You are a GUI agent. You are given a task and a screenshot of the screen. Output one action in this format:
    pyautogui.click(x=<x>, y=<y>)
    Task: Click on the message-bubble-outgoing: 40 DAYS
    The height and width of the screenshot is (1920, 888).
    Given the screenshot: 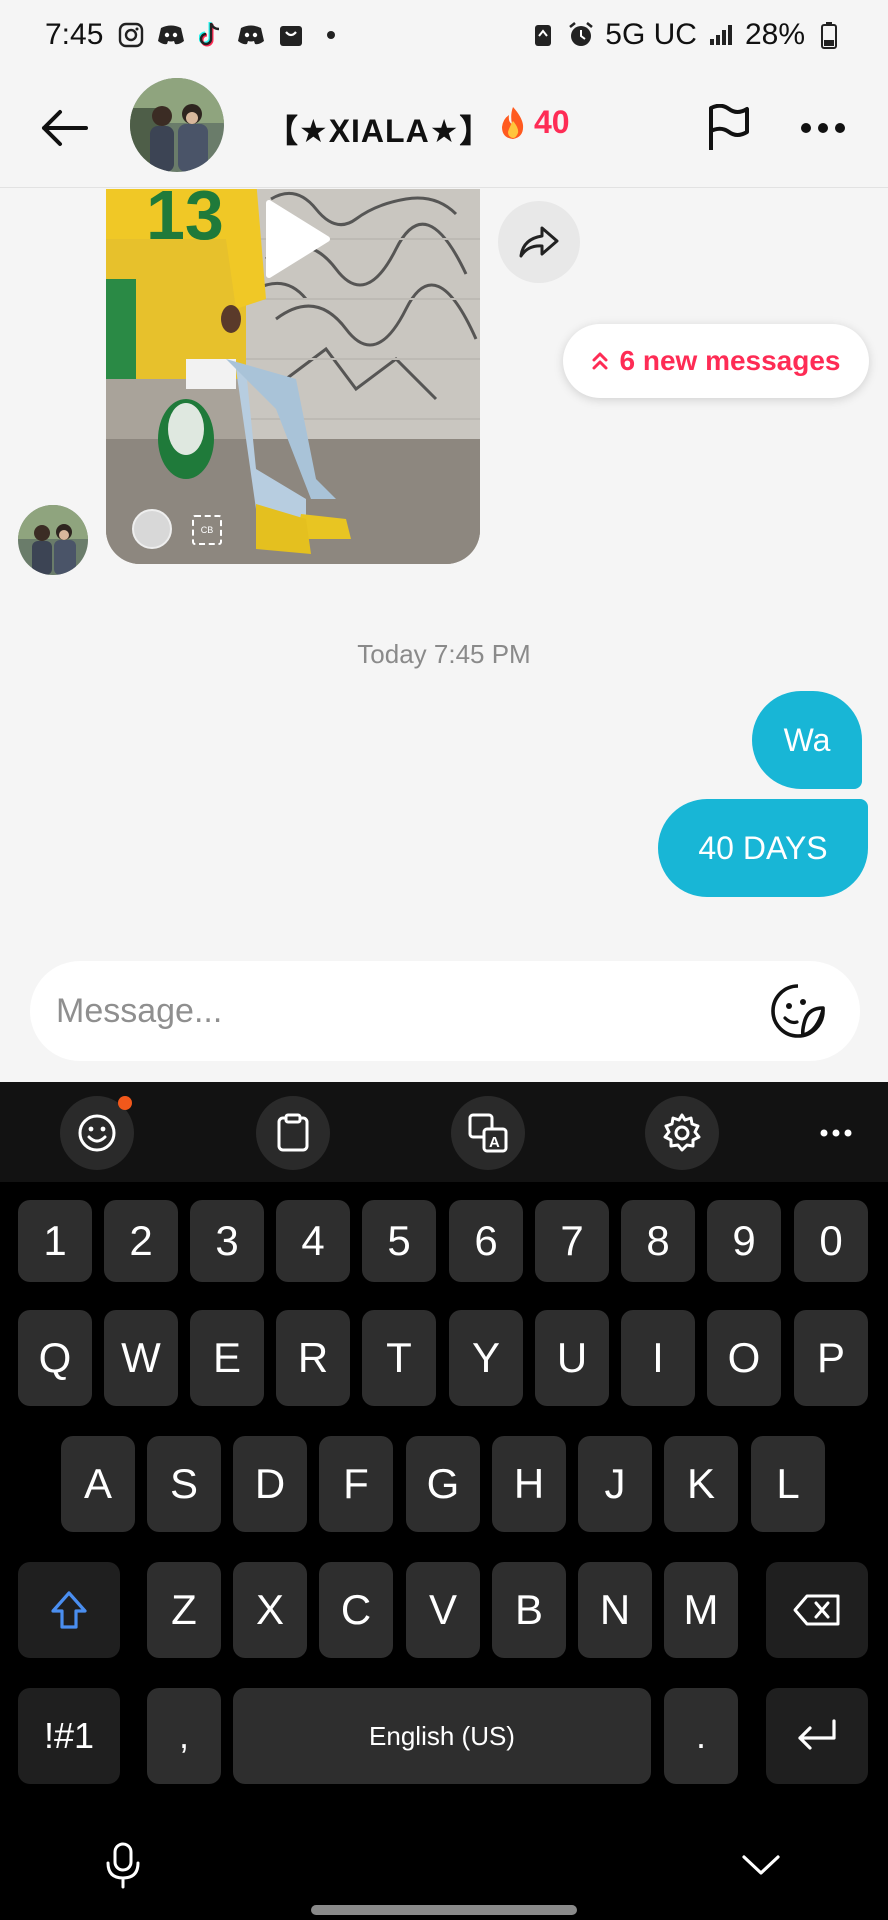 What is the action you would take?
    pyautogui.click(x=763, y=848)
    